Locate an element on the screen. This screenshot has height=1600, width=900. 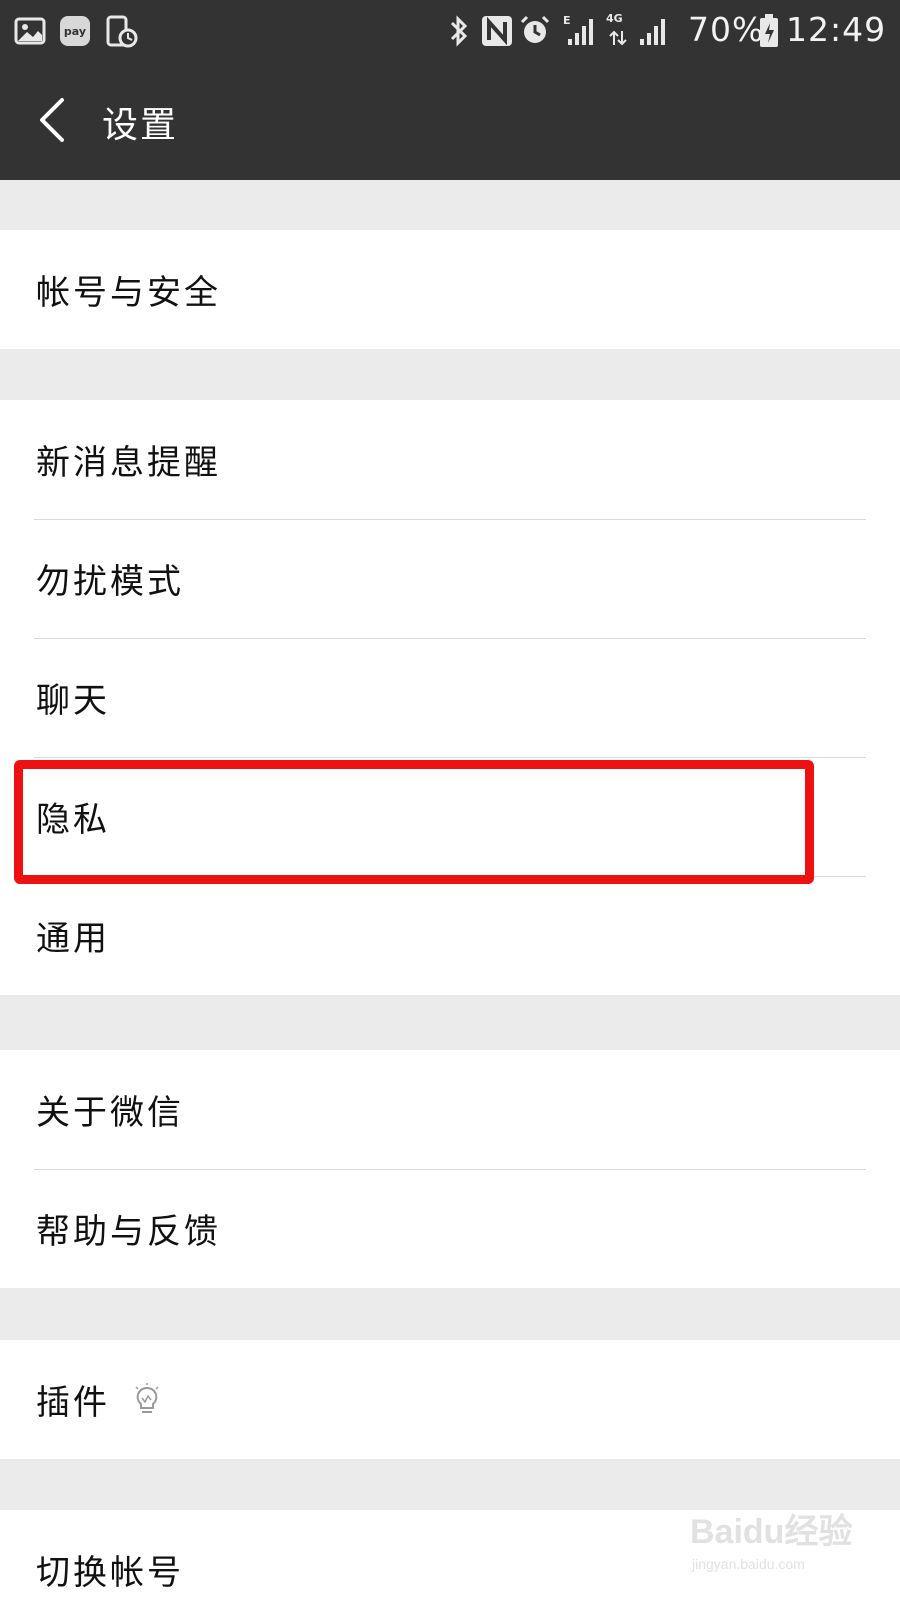
settings-group-account: 帐号与安全 is located at coordinates (450, 289).